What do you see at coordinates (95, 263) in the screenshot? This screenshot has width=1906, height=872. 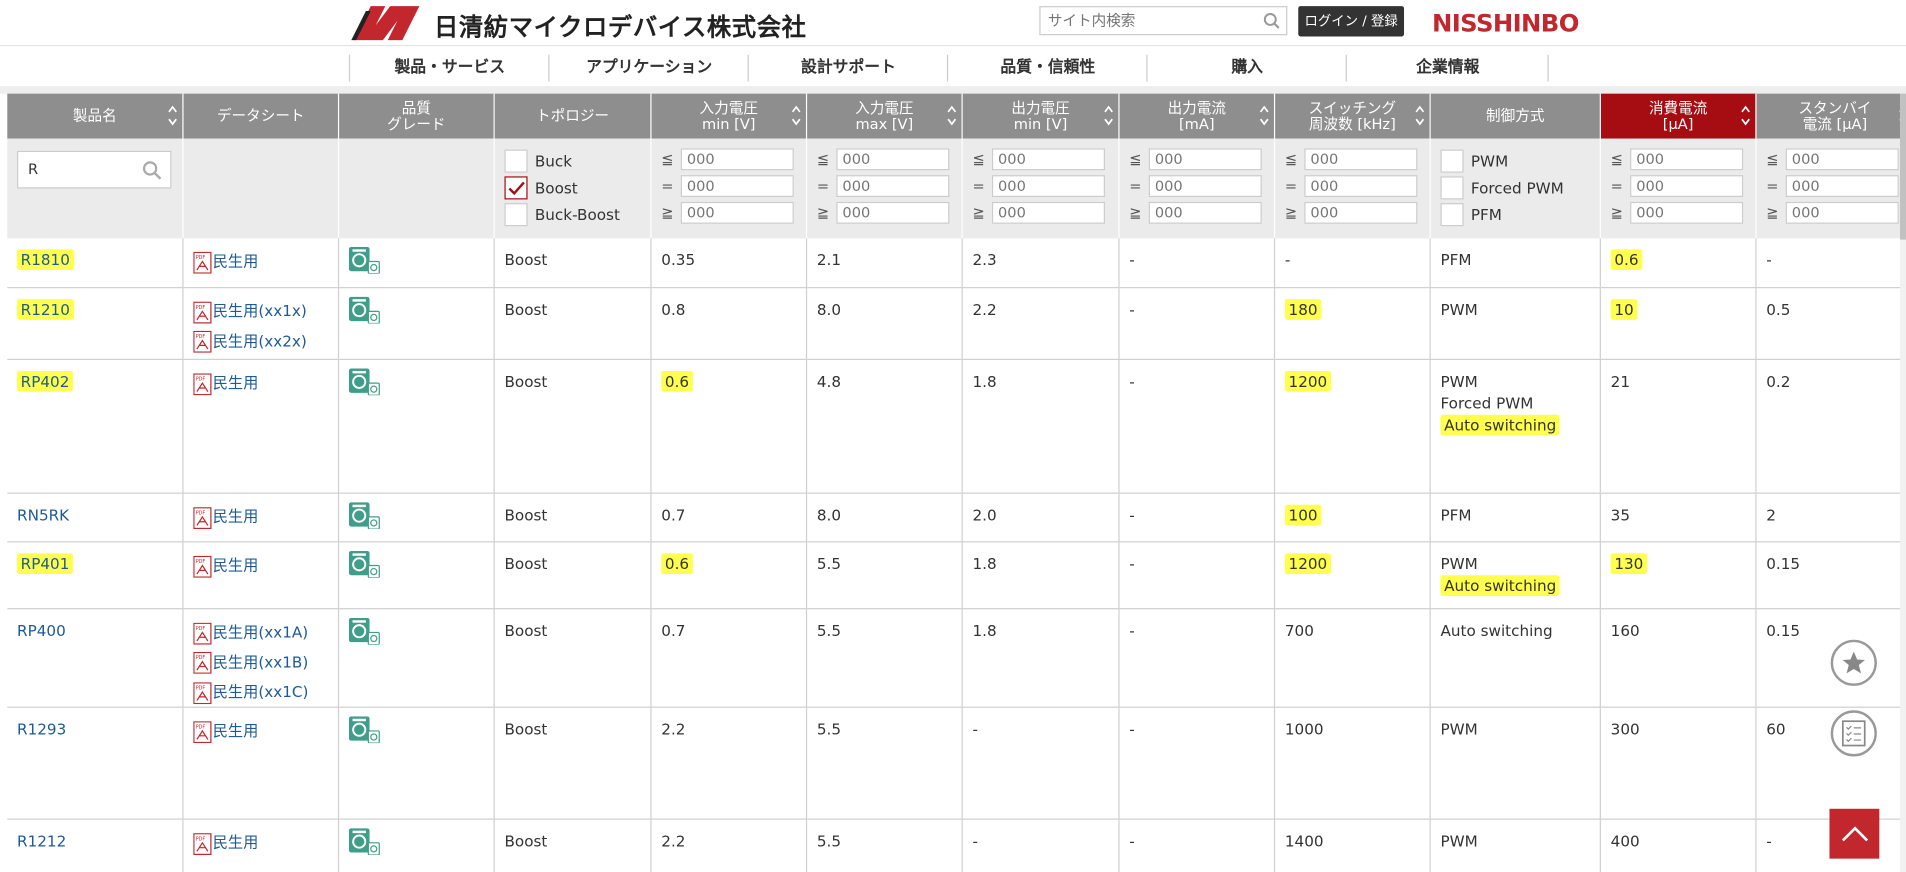 I see `cell-product-name: R1810` at bounding box center [95, 263].